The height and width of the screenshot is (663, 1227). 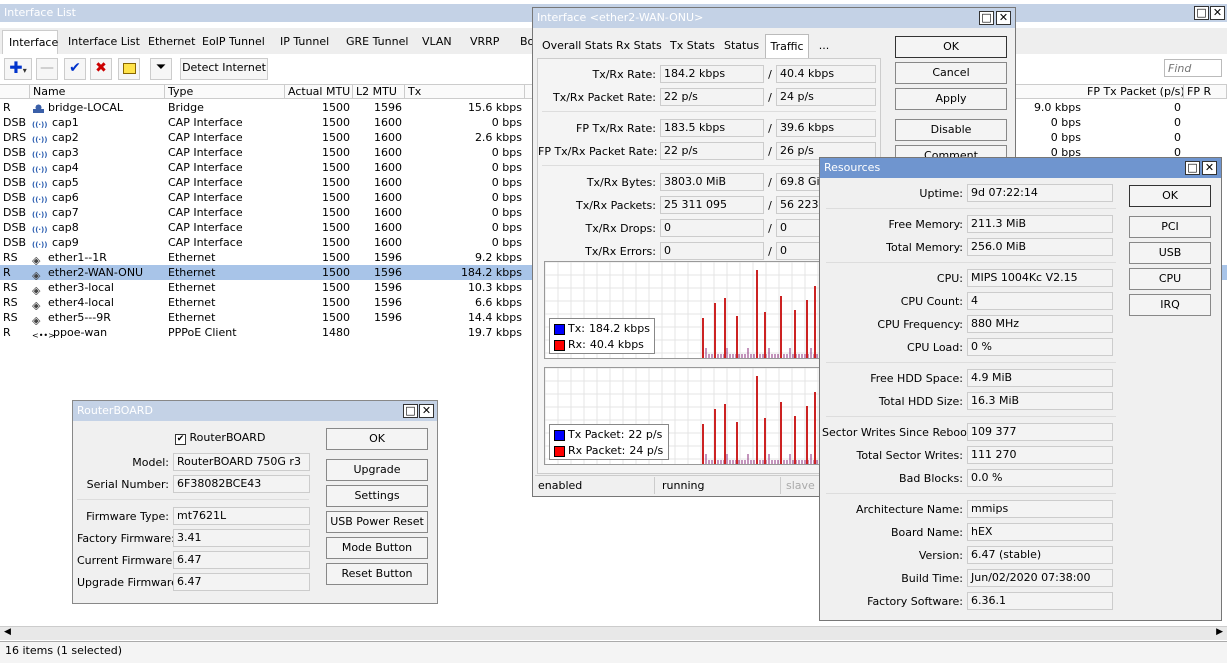 I want to click on rb-field-value: 3.41, so click(x=241, y=538).